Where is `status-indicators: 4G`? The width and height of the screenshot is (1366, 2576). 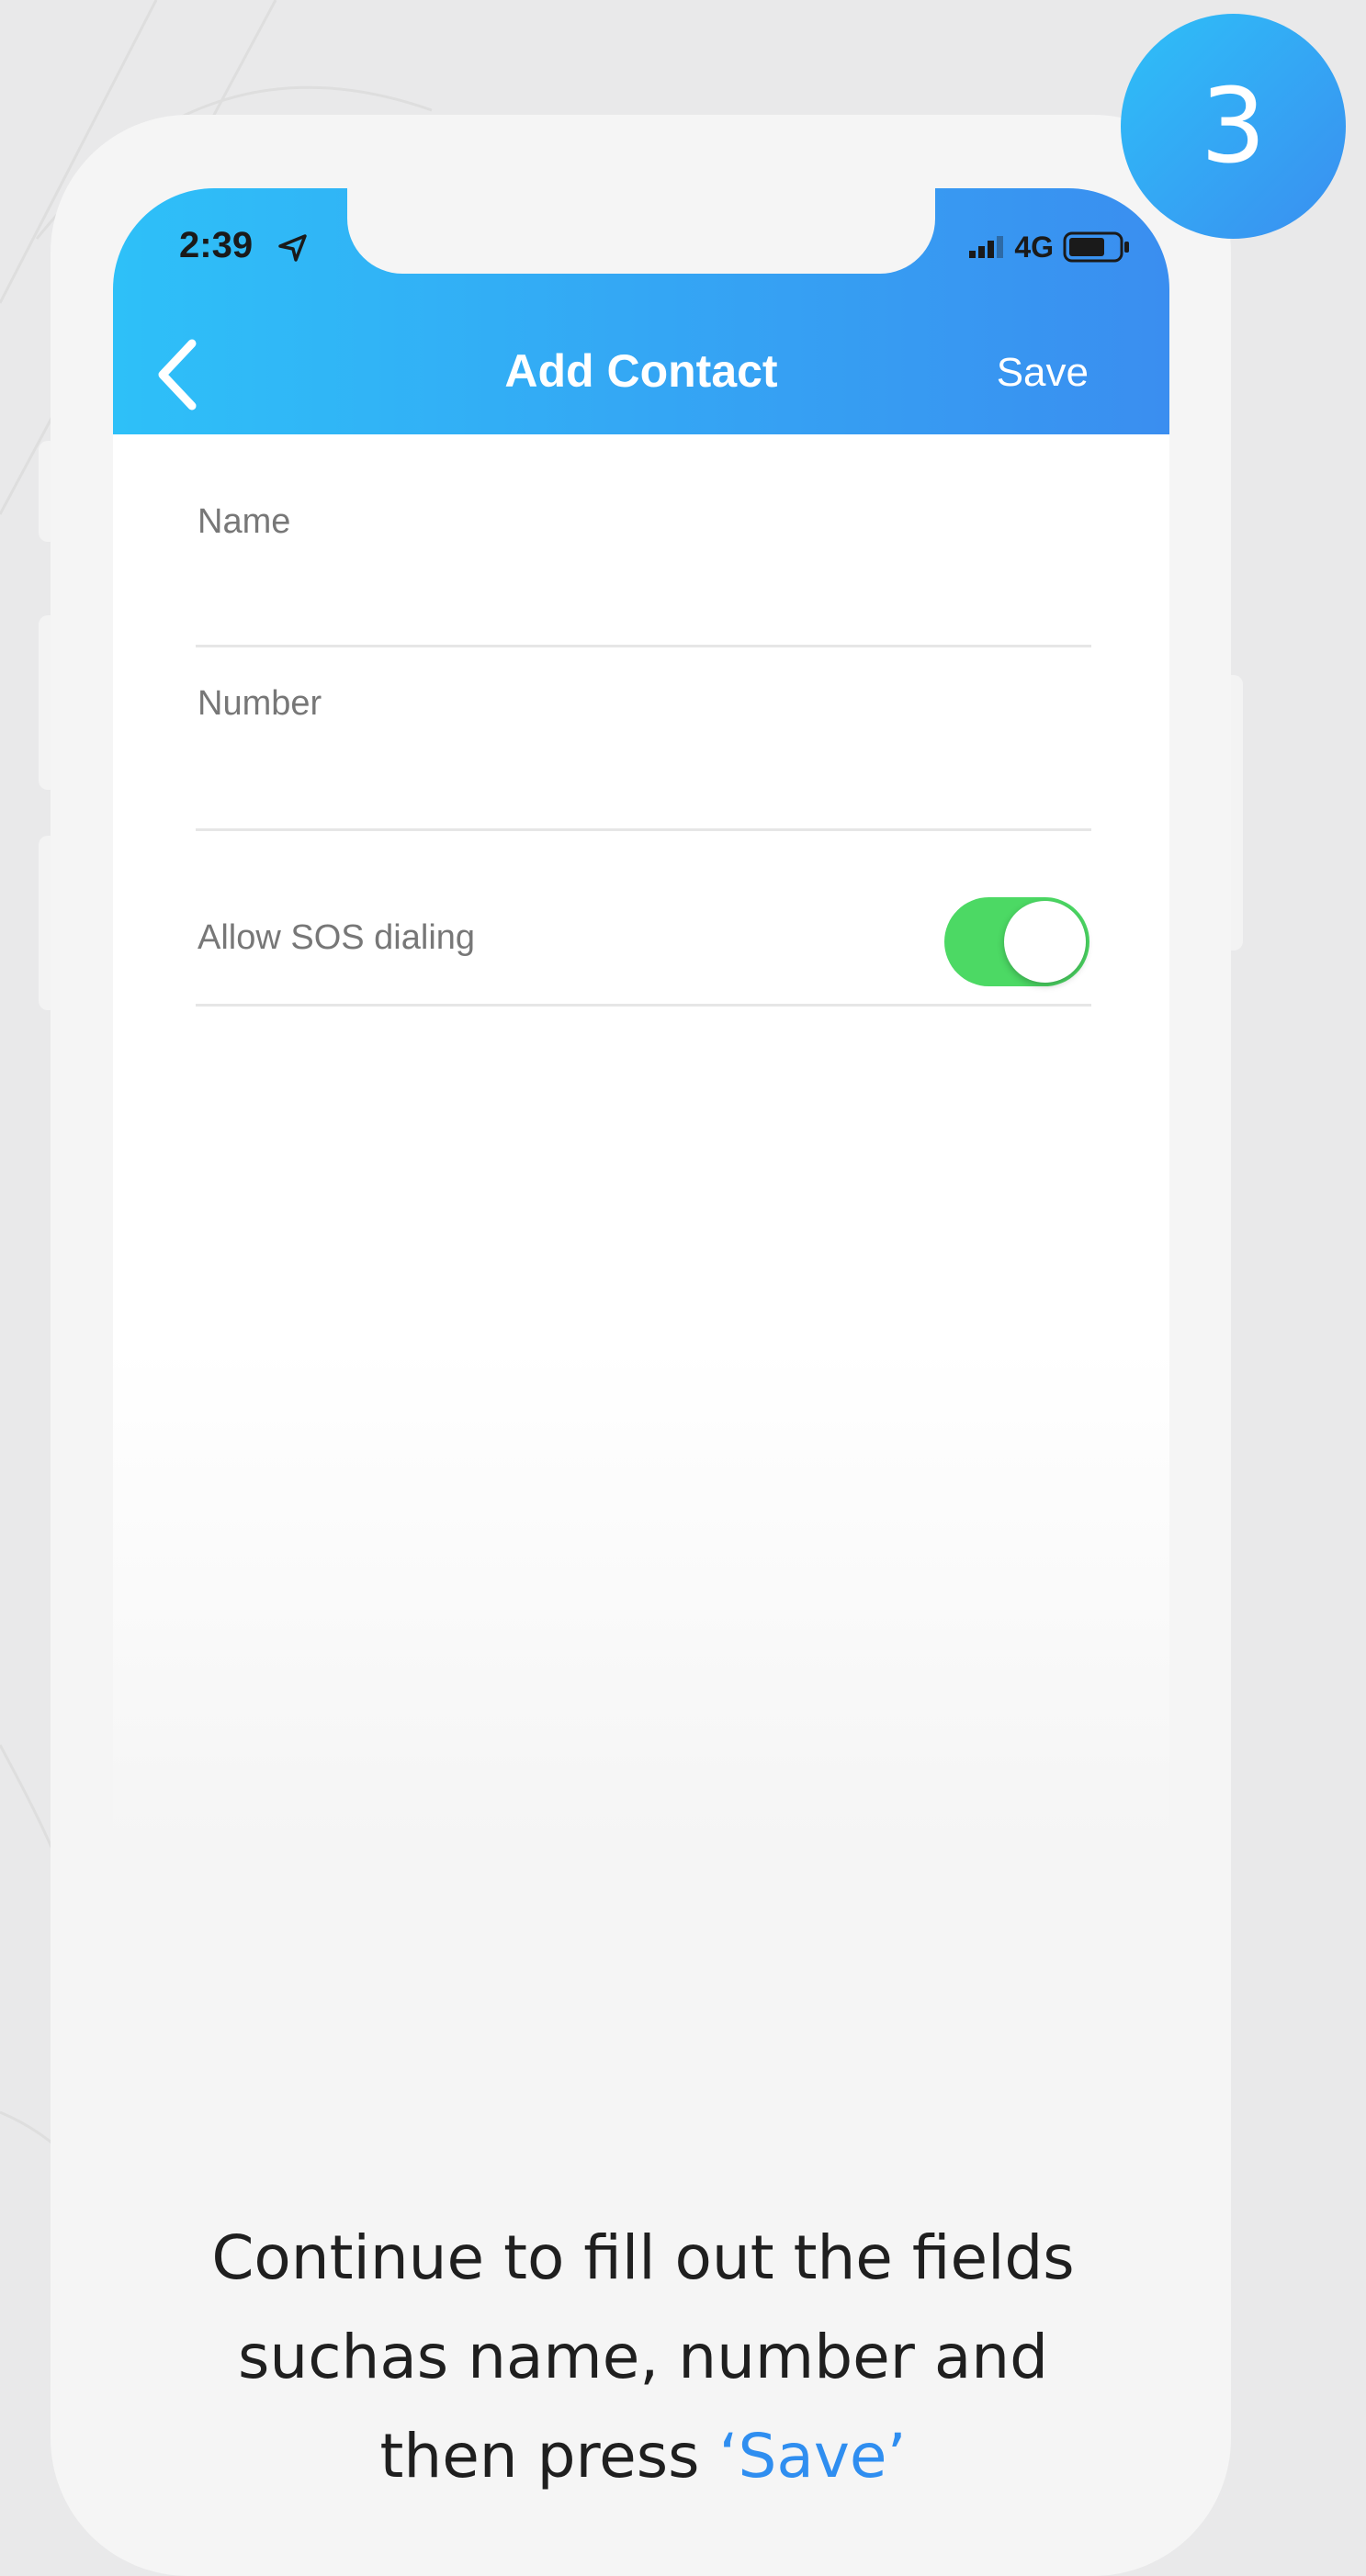 status-indicators: 4G is located at coordinates (1050, 247).